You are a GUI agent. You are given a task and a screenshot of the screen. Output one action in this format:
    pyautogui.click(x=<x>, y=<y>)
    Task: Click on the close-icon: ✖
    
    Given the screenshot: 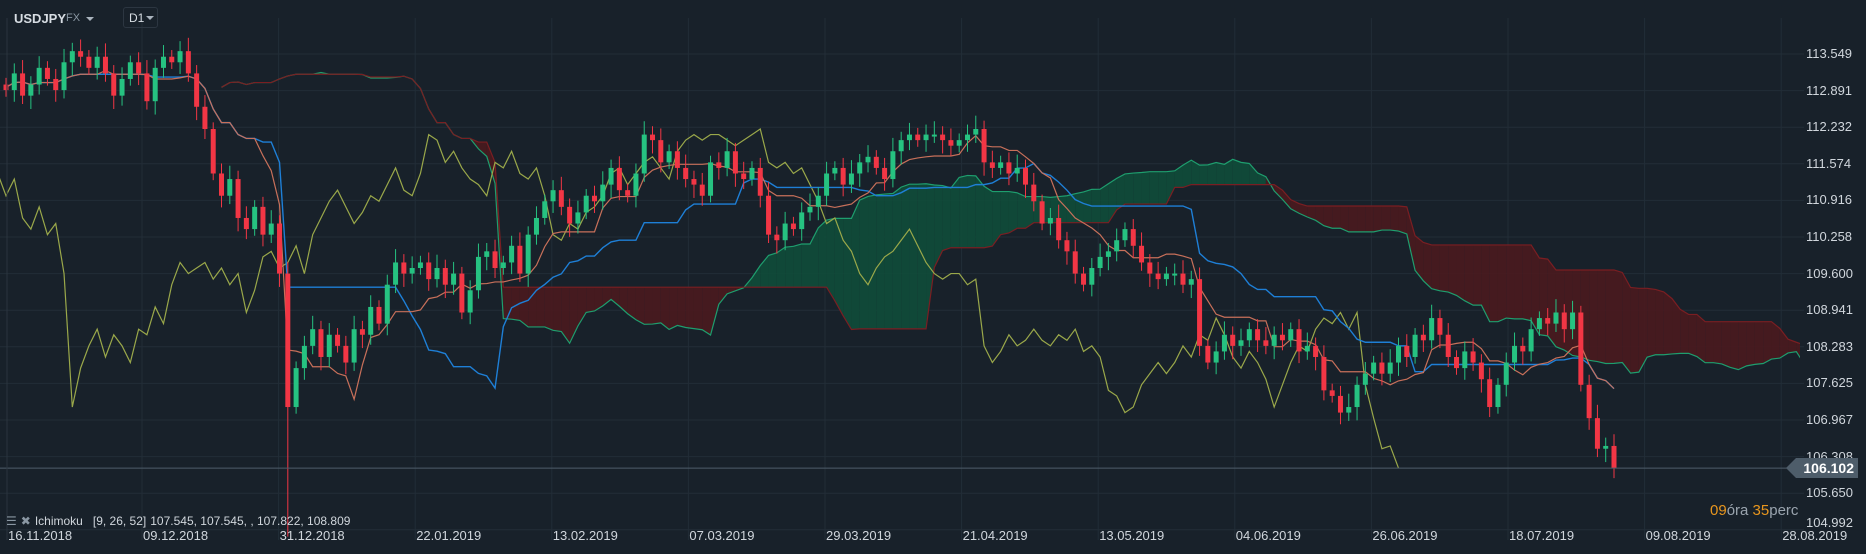 What is the action you would take?
    pyautogui.click(x=26, y=521)
    